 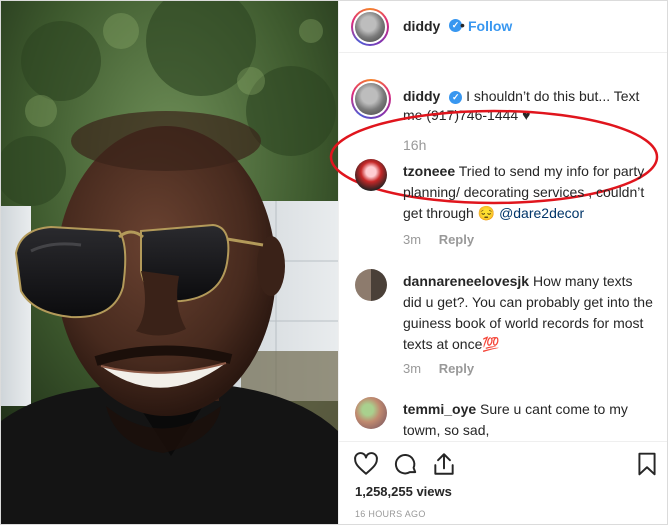 I want to click on post-date: 16 HOURS AGO, so click(x=390, y=514).